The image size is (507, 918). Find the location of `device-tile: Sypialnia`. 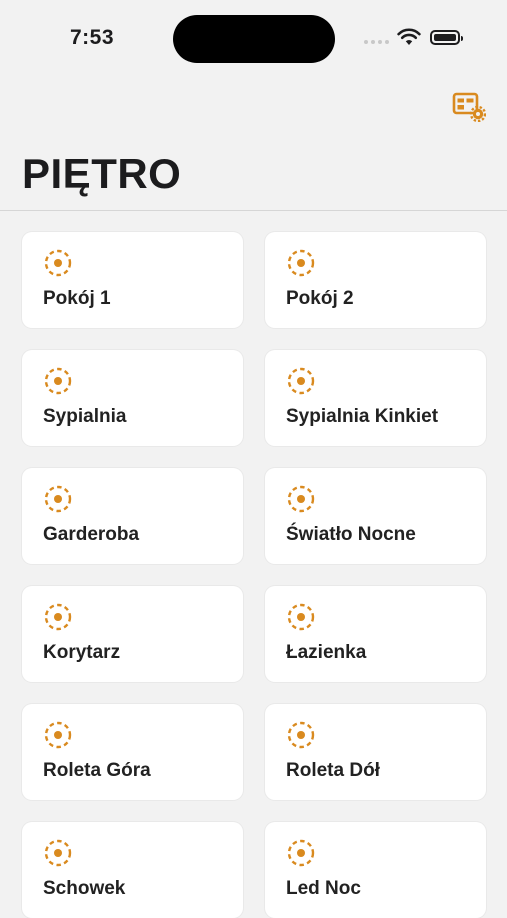

device-tile: Sypialnia is located at coordinates (132, 398).